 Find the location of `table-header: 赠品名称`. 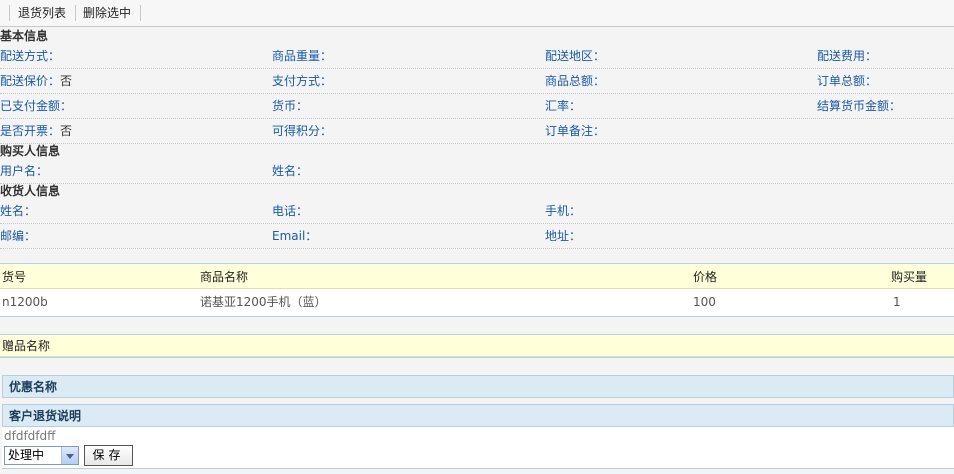

table-header: 赠品名称 is located at coordinates (477, 346).